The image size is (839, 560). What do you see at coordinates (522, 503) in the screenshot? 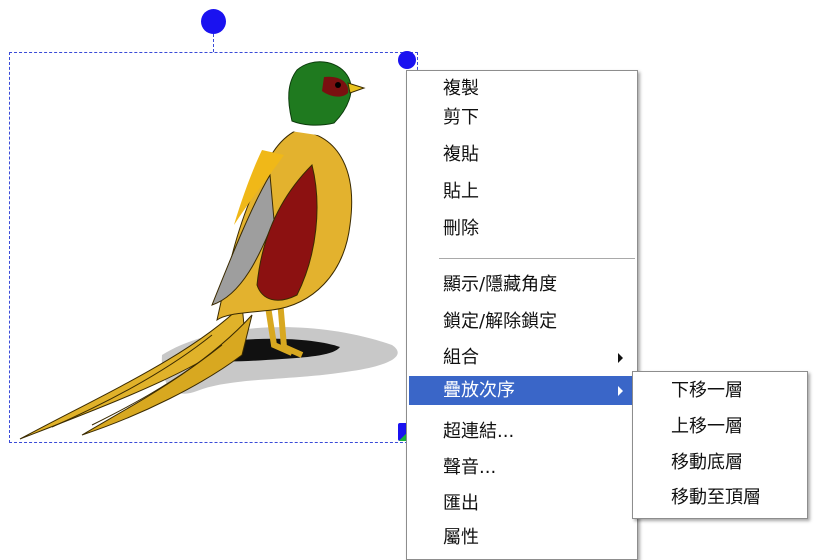
I see `menu-item-export: 匯出` at bounding box center [522, 503].